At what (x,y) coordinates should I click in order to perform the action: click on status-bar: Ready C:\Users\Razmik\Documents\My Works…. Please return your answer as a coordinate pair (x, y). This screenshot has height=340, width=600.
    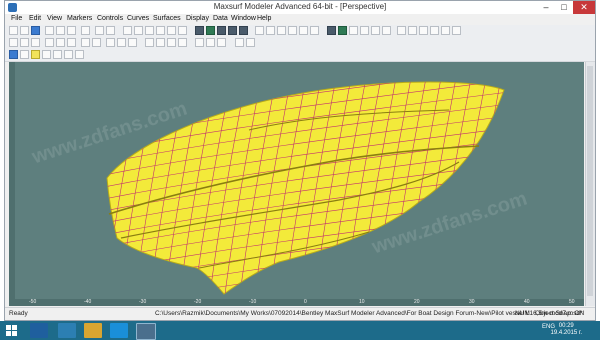
    Looking at the image, I should click on (300, 313).